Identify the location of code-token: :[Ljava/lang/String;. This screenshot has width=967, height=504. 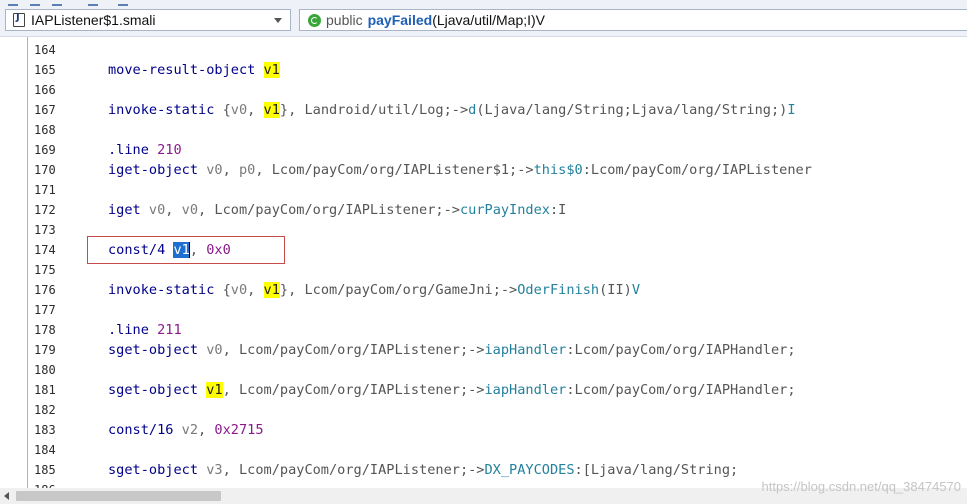
(656, 470).